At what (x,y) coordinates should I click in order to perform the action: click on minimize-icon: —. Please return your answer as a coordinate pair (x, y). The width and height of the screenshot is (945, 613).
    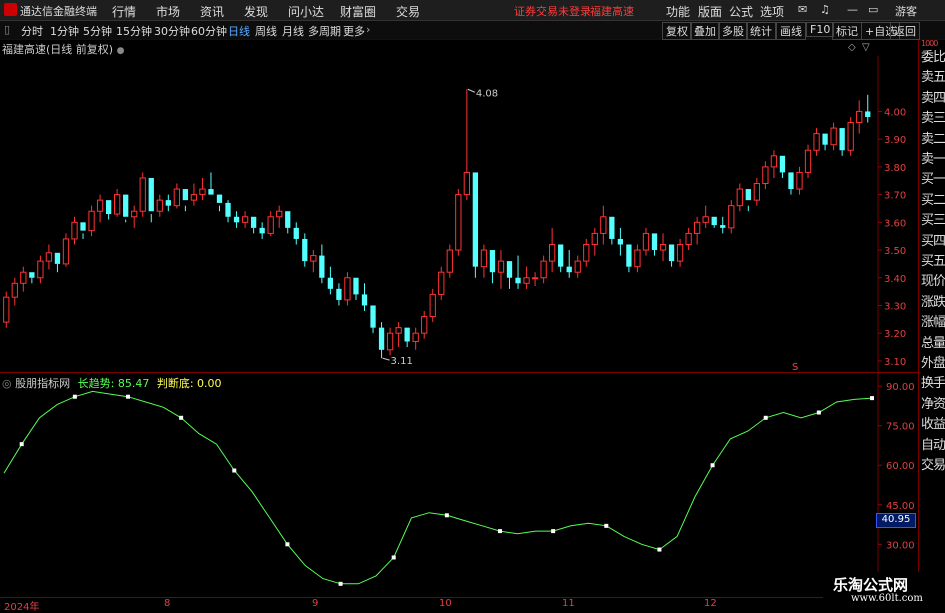
    Looking at the image, I should click on (852, 9).